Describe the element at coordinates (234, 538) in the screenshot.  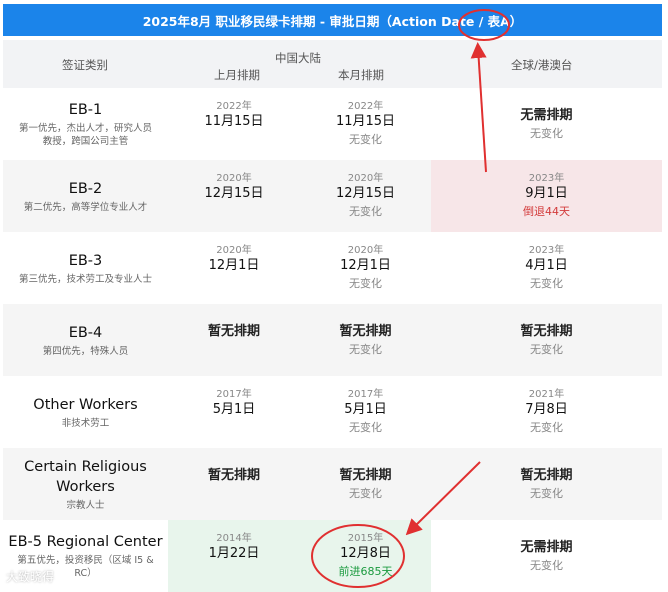
I see `year: 2014年` at that location.